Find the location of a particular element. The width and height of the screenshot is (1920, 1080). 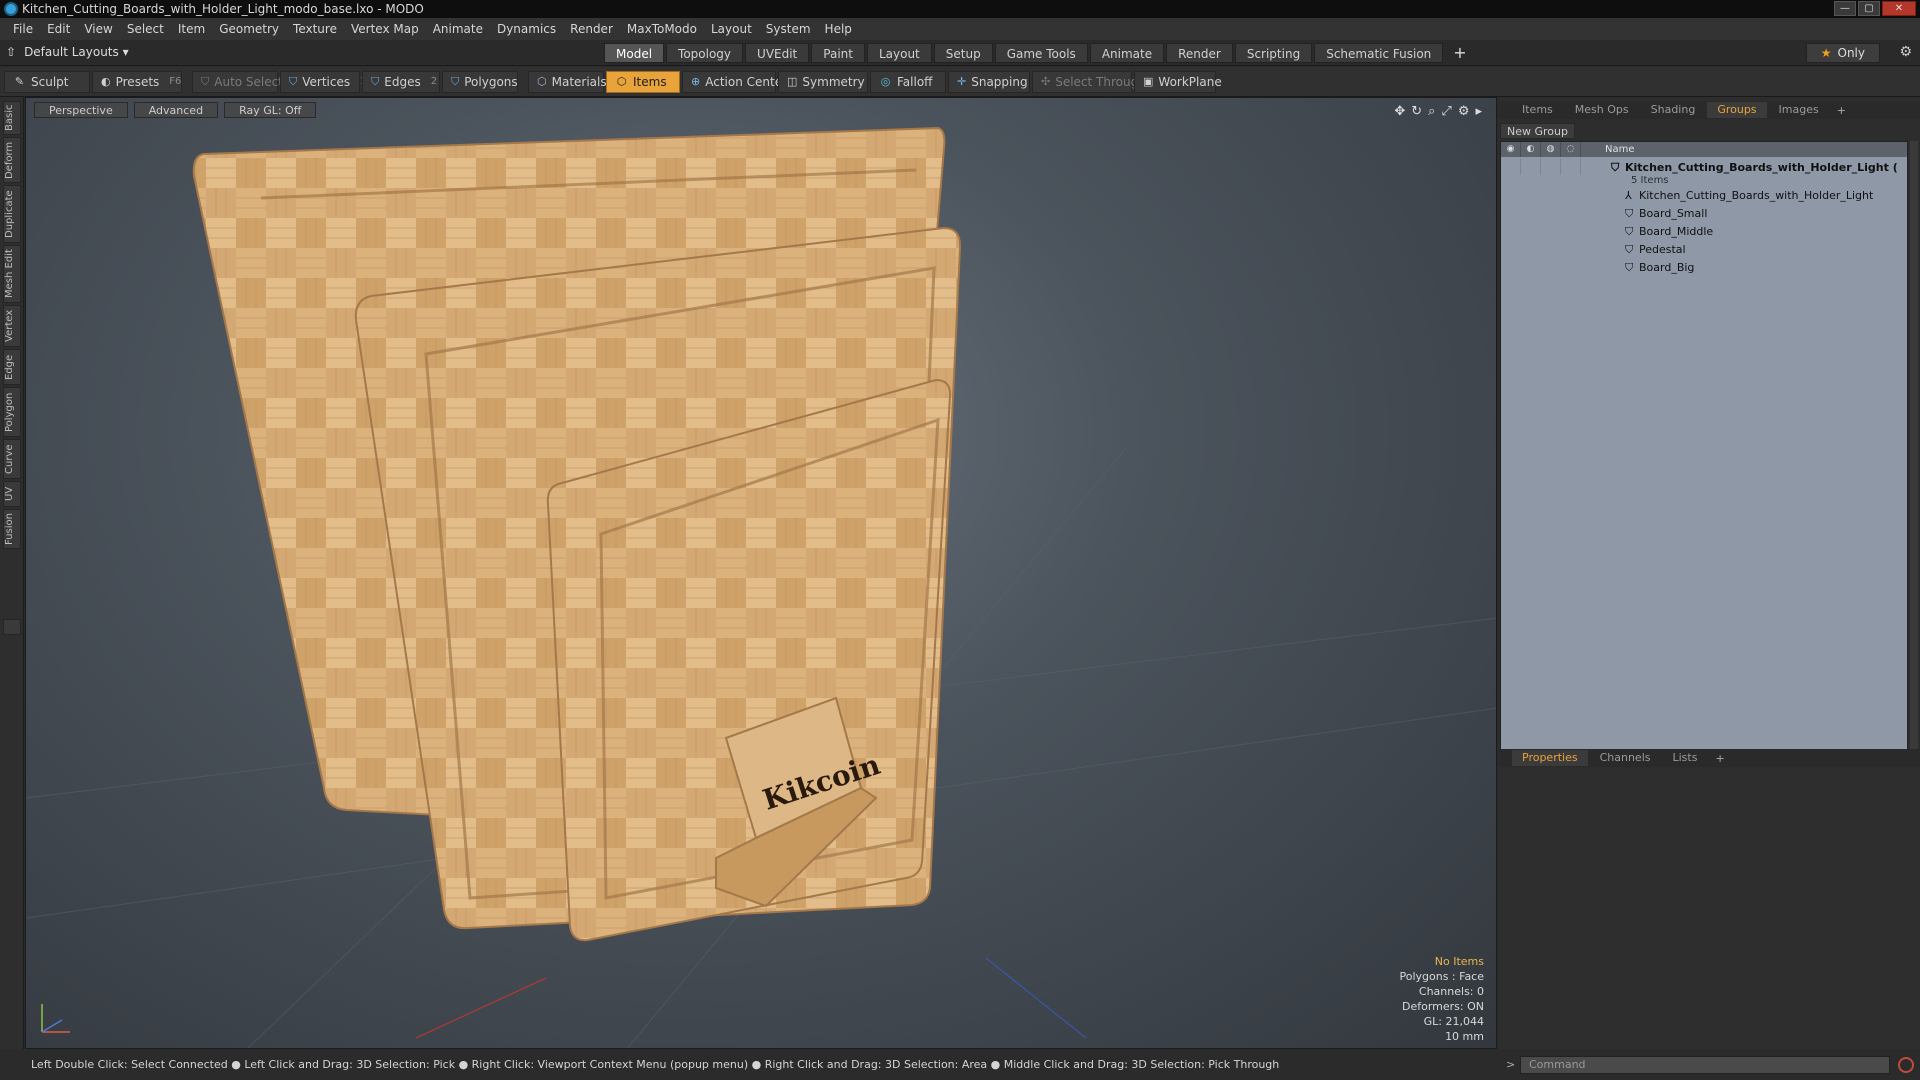

left-tab-polygon: Polygon is located at coordinates (12, 412).